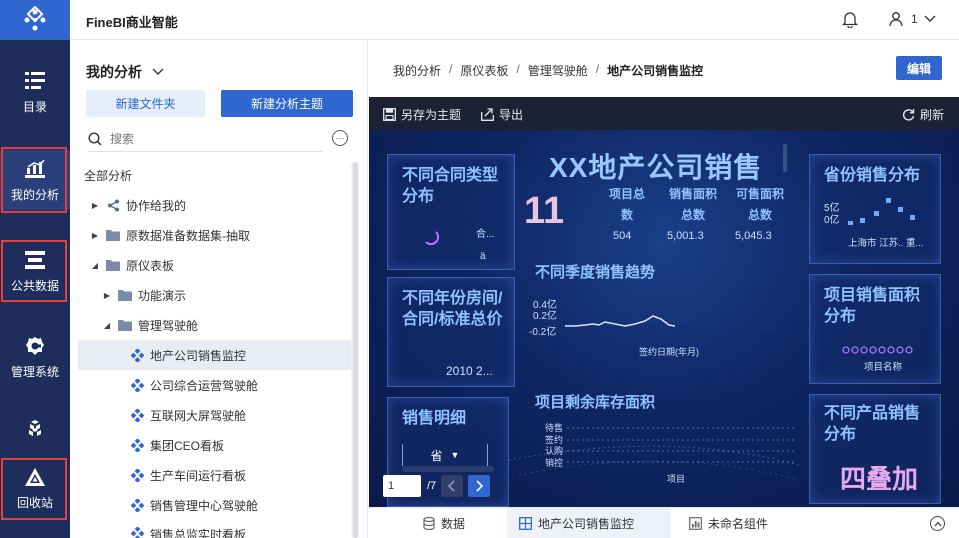 Image resolution: width=959 pixels, height=538 pixels. Describe the element at coordinates (355, 350) in the screenshot. I see `tree-scrollbar-thumb` at that location.